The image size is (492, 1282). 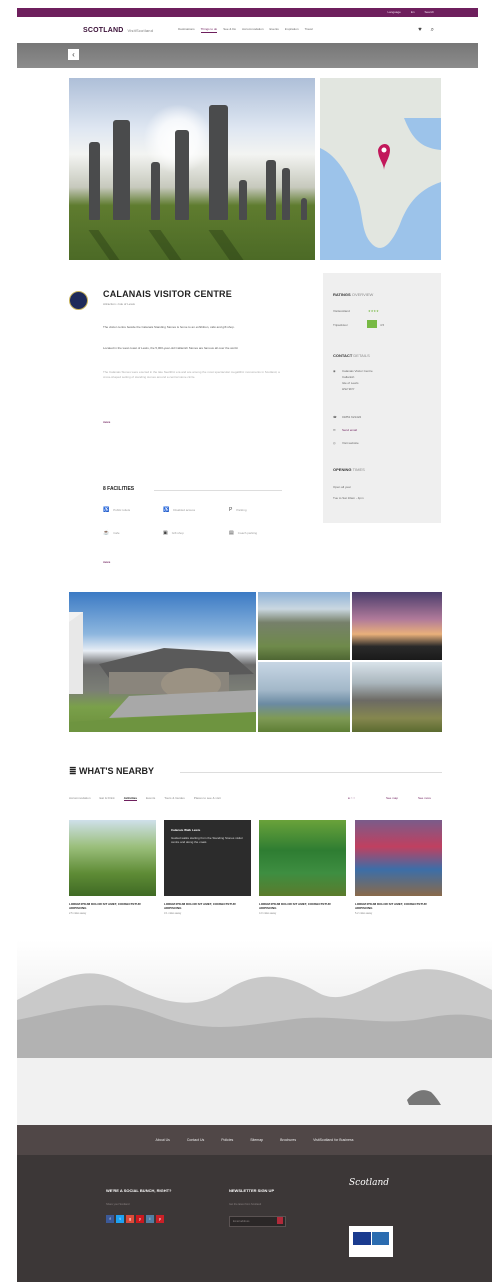 I want to click on tab-eat-drink: Eat & Drink, so click(x=107, y=798).